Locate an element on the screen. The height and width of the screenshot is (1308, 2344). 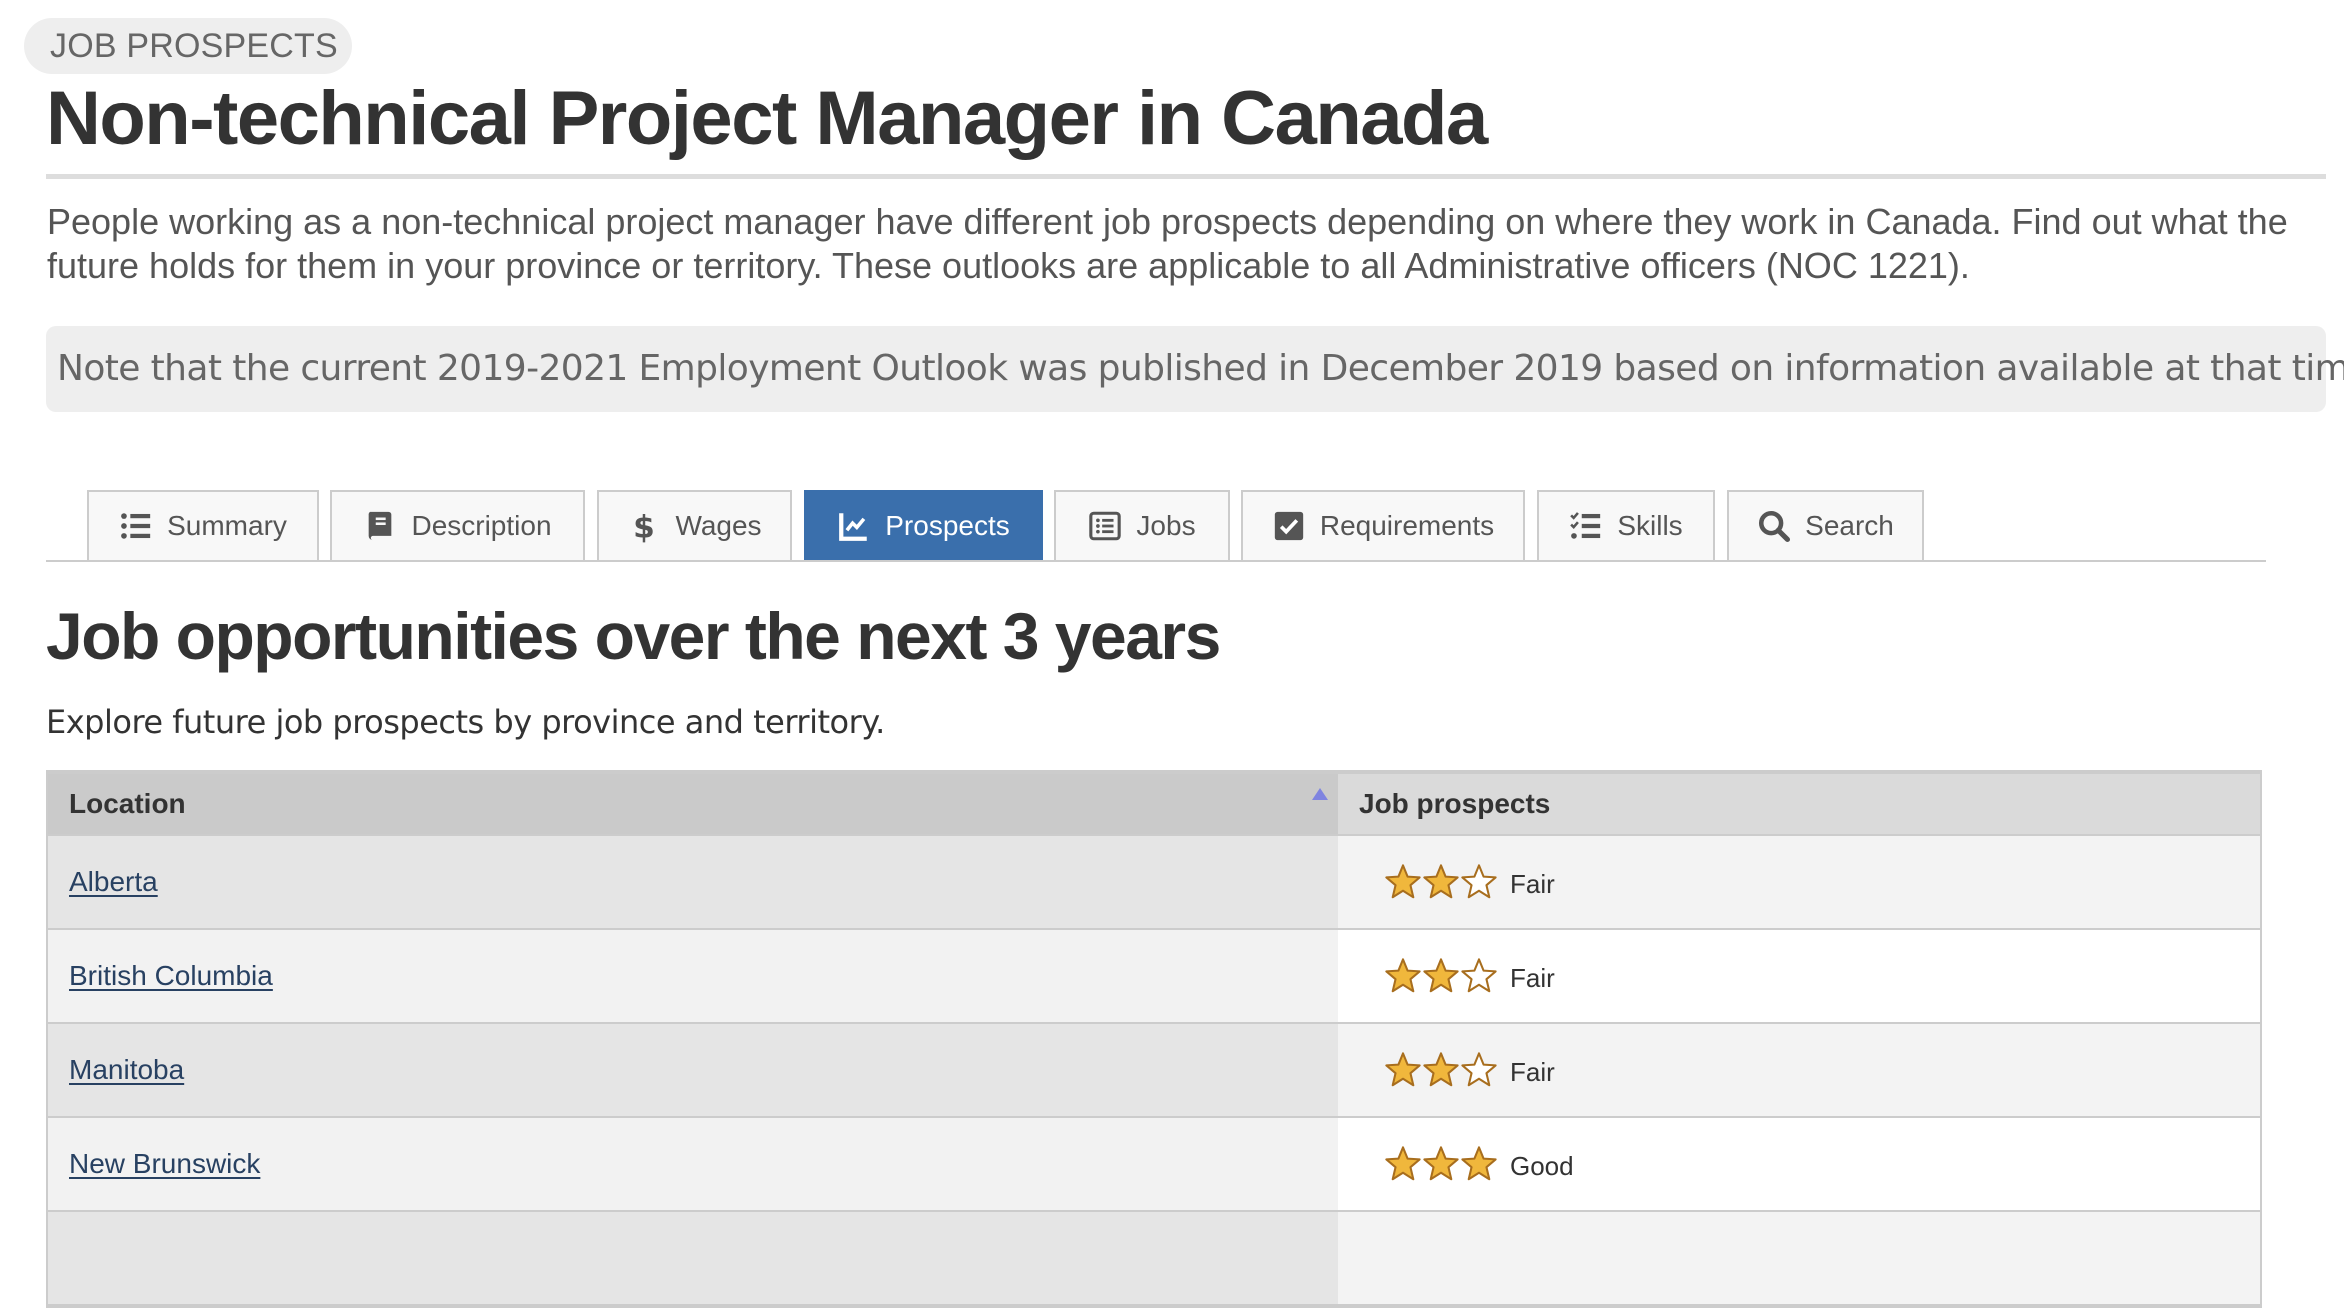
column-header-label: Job prospects is located at coordinates (1455, 803).